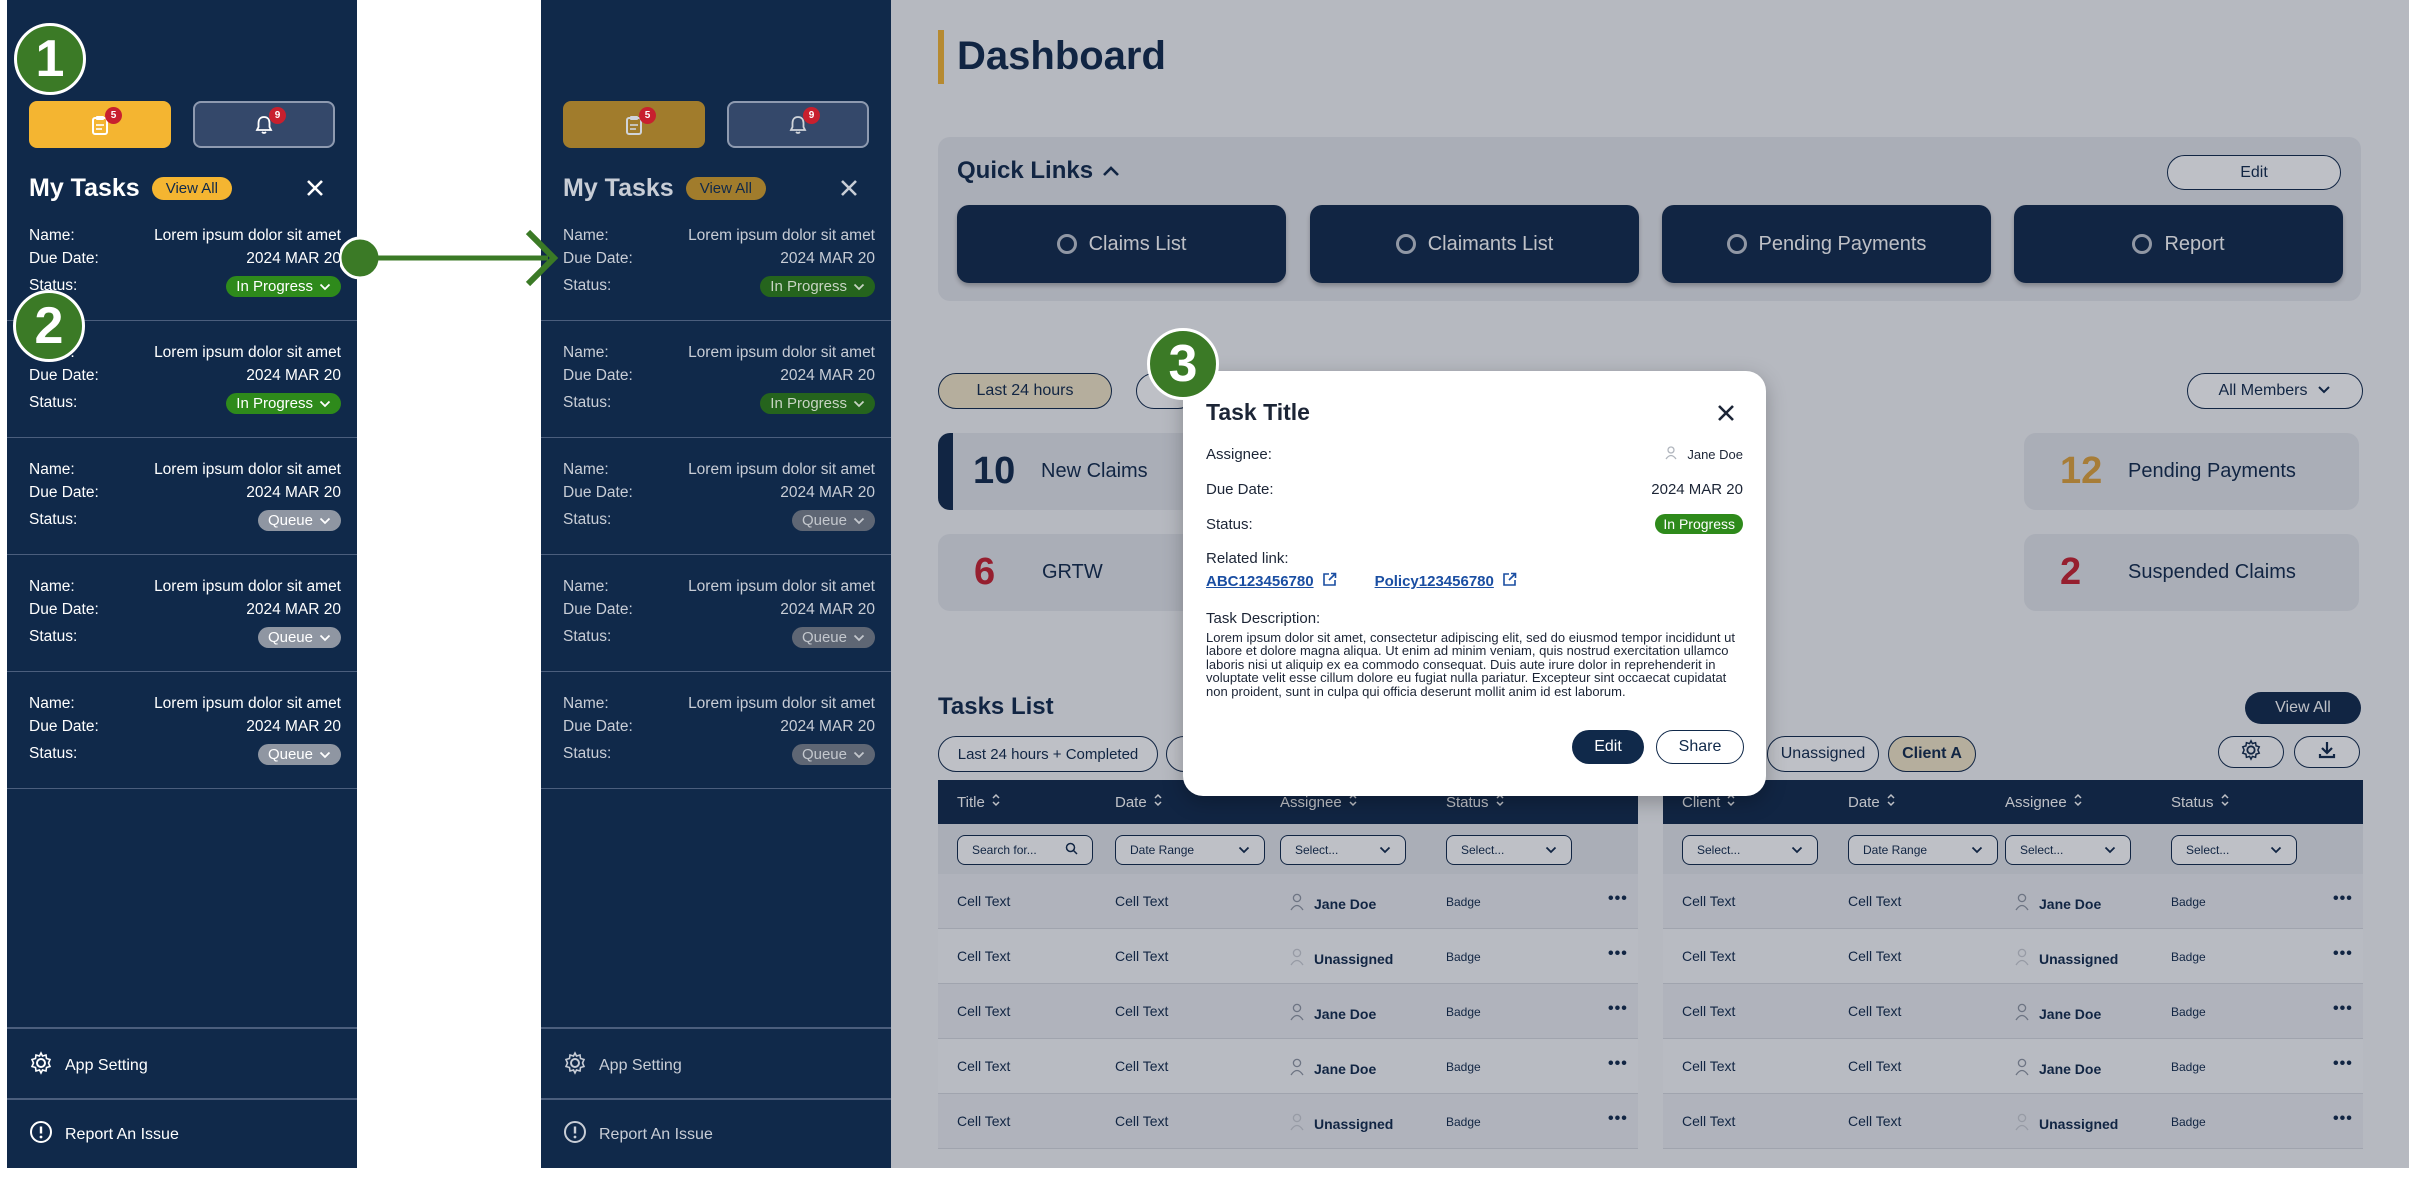  I want to click on related-link-abc: ABC123456780, so click(1271, 581).